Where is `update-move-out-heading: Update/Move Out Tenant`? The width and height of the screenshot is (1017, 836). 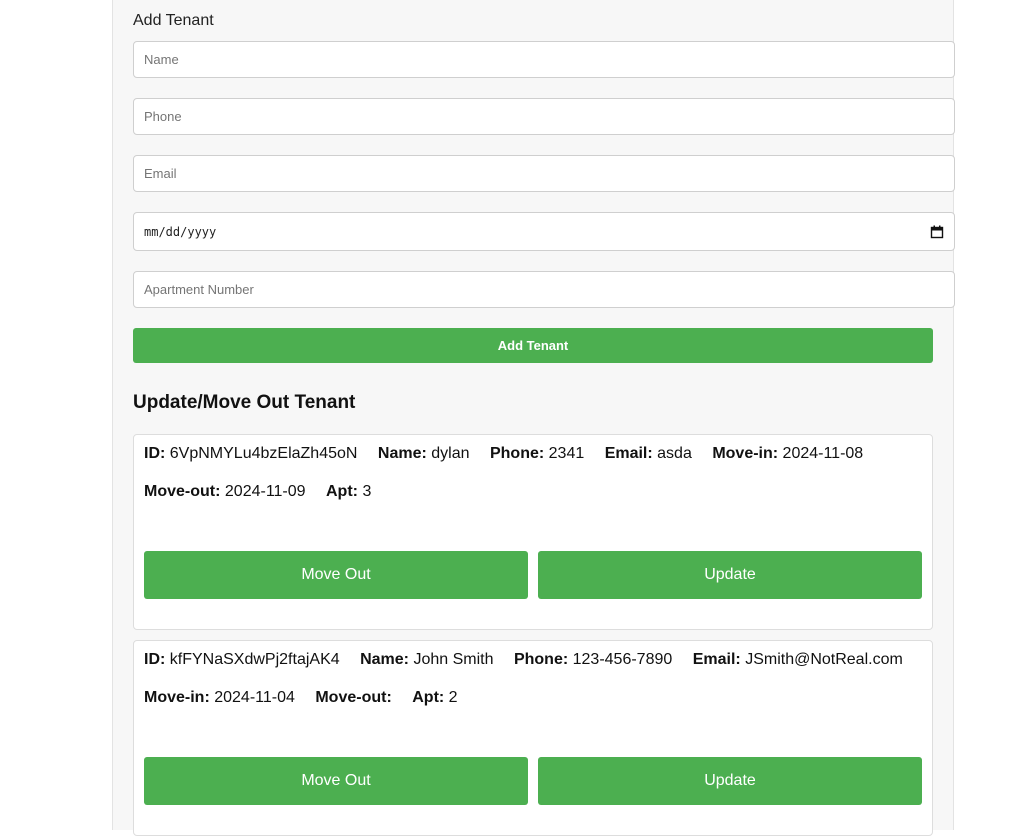
update-move-out-heading: Update/Move Out Tenant is located at coordinates (244, 402).